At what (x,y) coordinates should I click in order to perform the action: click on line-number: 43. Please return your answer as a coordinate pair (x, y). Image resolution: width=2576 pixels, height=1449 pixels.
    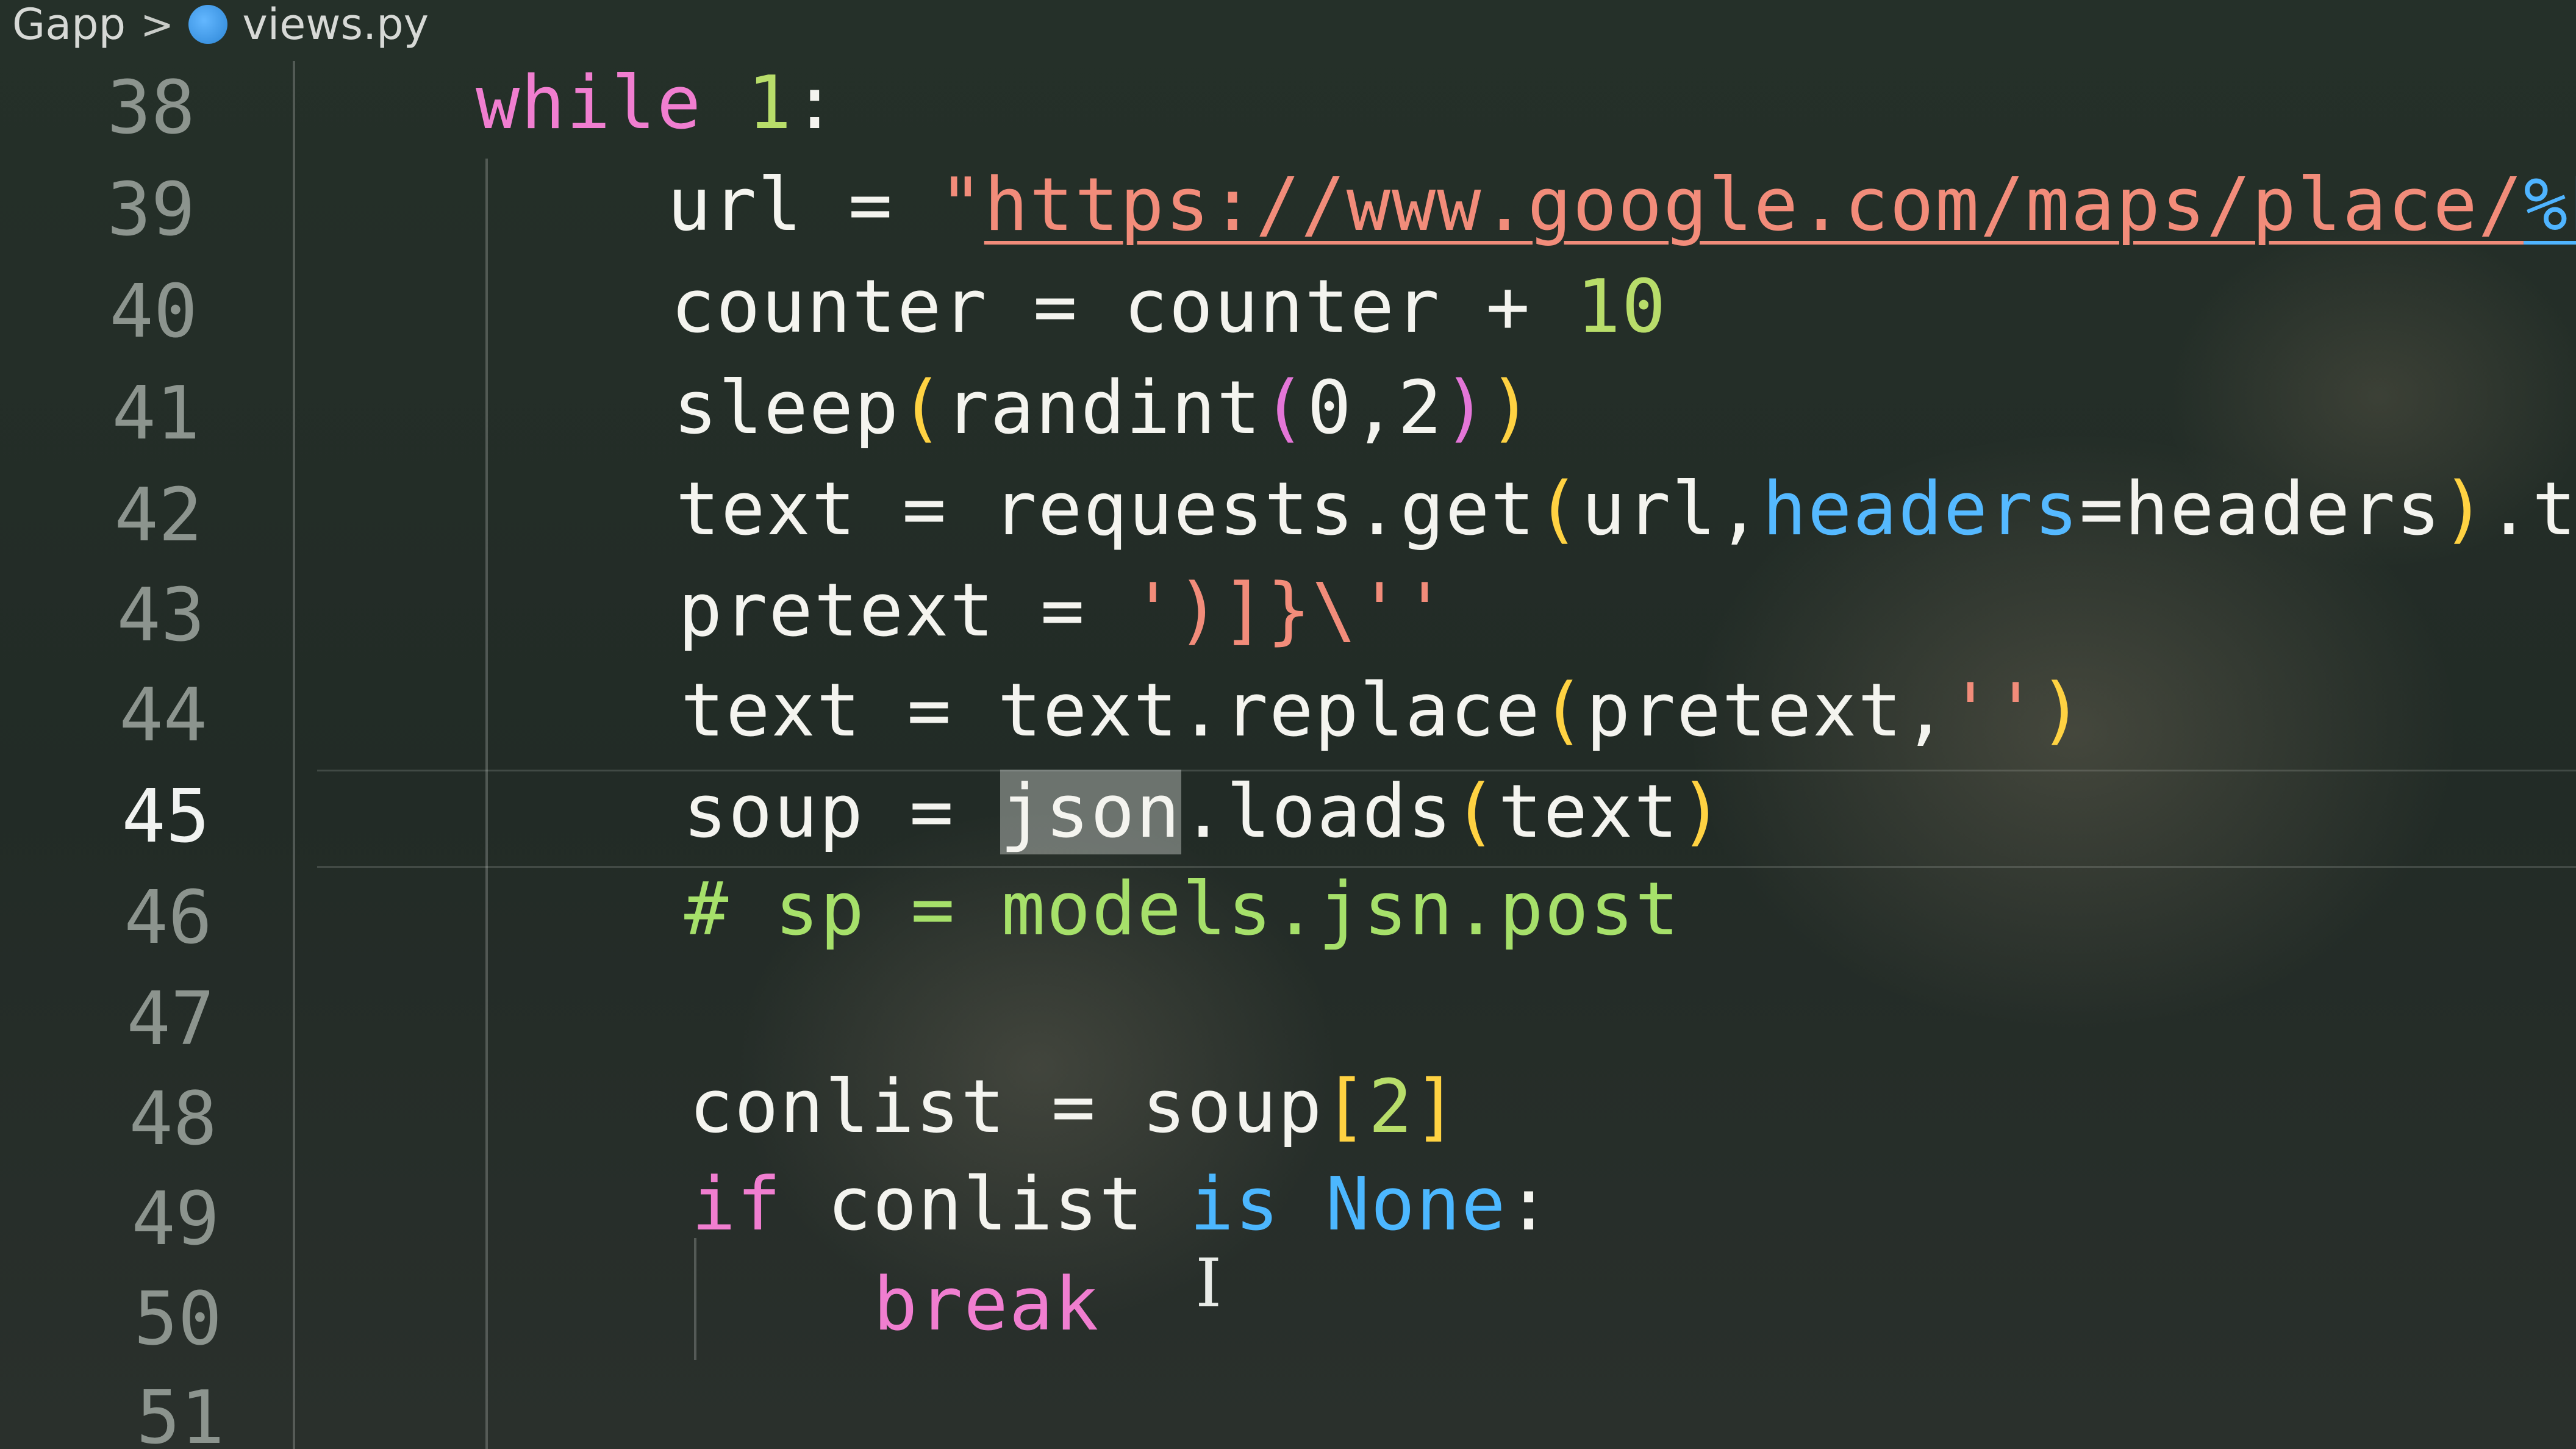
    Looking at the image, I should click on (126, 615).